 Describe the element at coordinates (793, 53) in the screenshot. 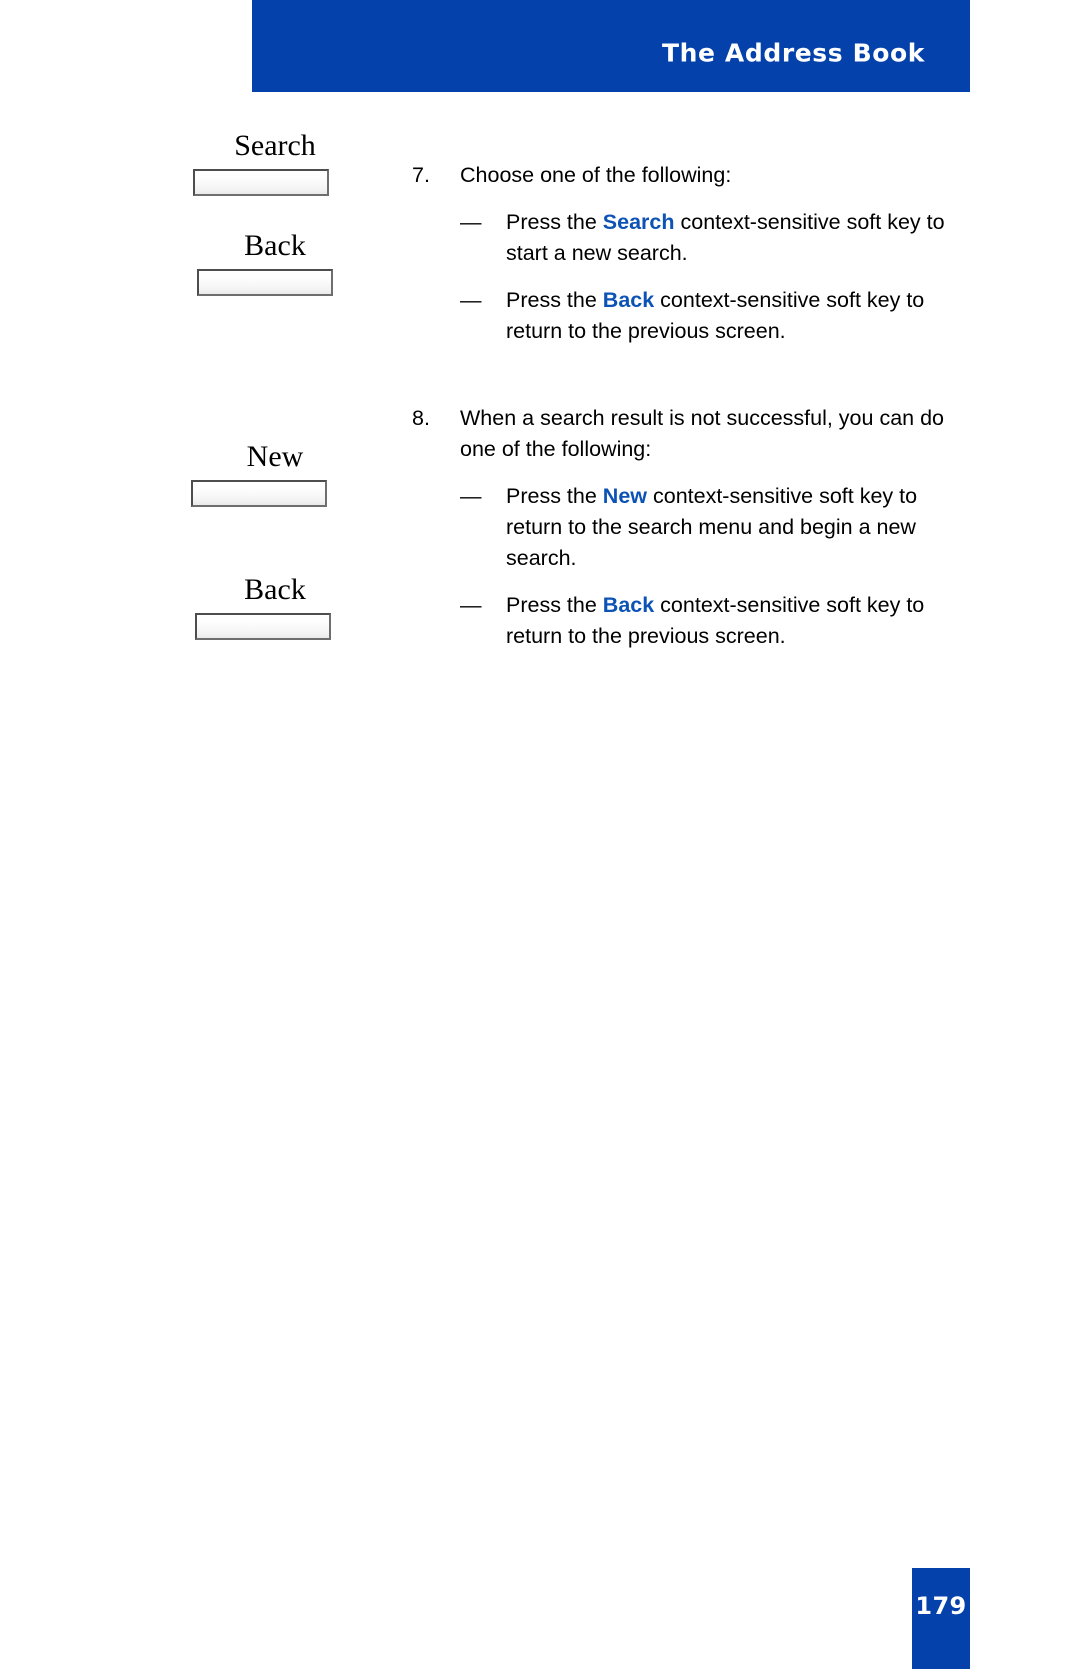

I see `page-title: The Address Book` at that location.